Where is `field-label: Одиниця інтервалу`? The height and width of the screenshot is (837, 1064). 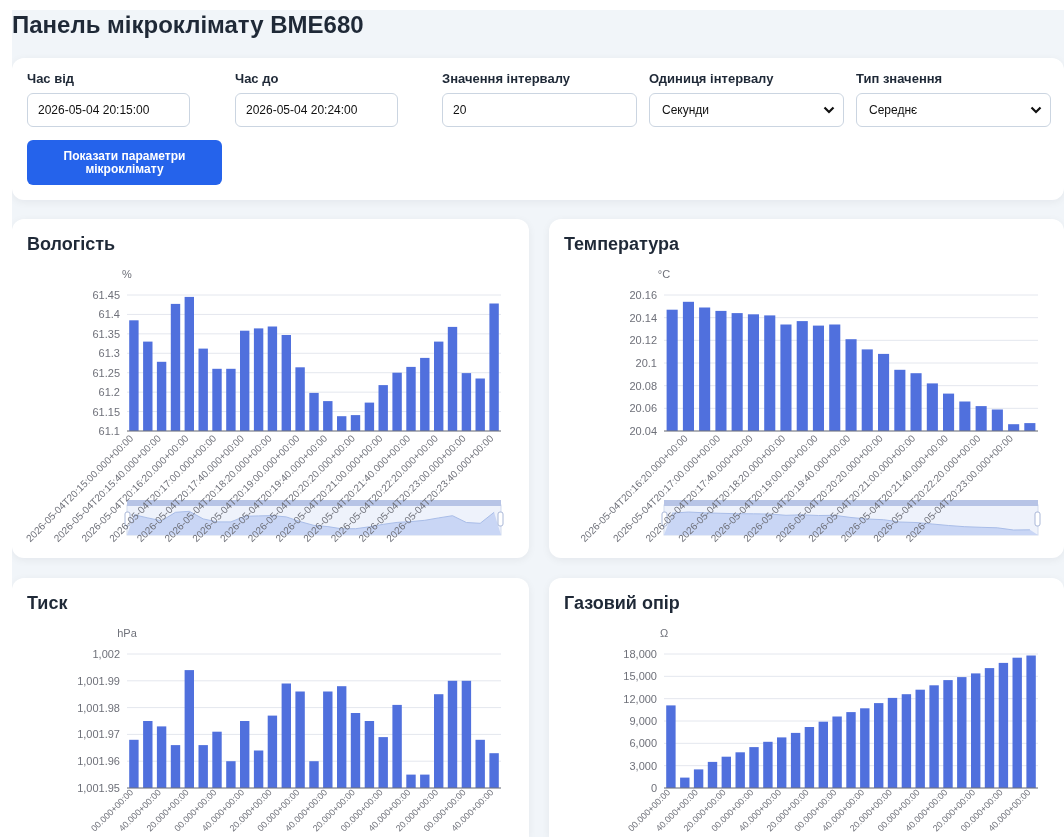
field-label: Одиниця інтервалу is located at coordinates (711, 79).